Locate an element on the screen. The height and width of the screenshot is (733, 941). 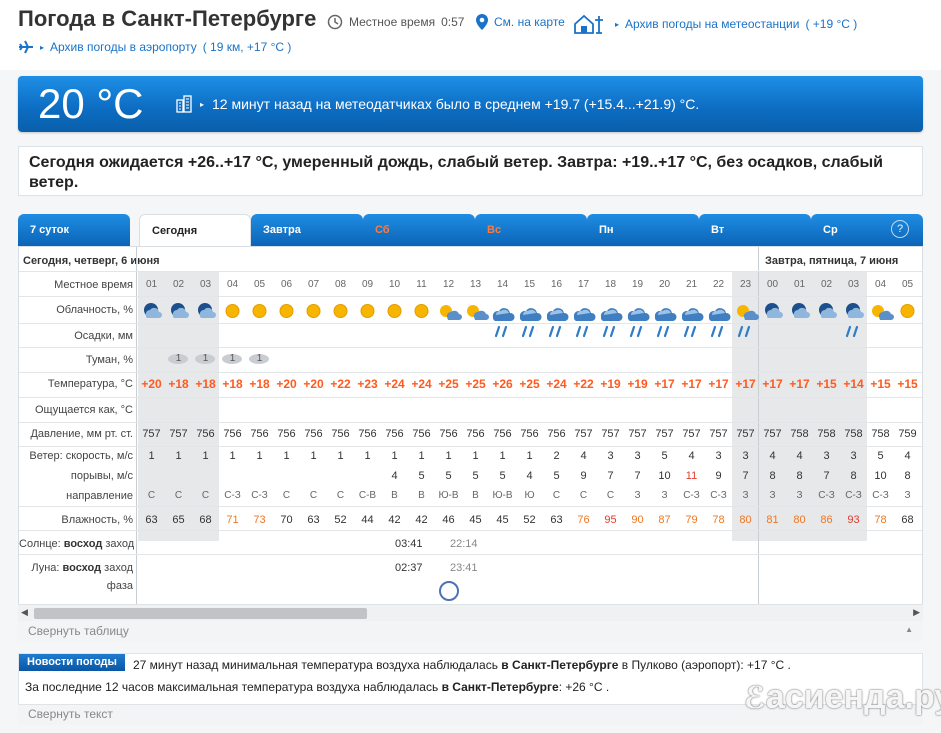
tab-7-days: 7 суток is located at coordinates (74, 230).